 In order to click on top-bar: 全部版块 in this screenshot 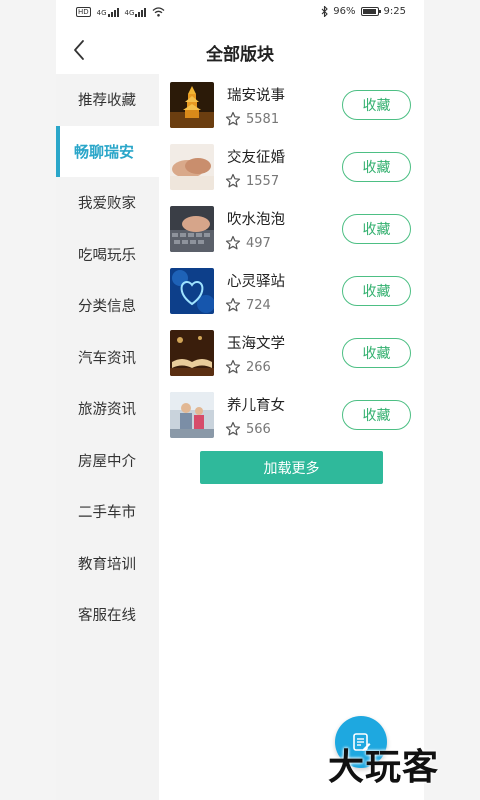, I will do `click(240, 50)`.